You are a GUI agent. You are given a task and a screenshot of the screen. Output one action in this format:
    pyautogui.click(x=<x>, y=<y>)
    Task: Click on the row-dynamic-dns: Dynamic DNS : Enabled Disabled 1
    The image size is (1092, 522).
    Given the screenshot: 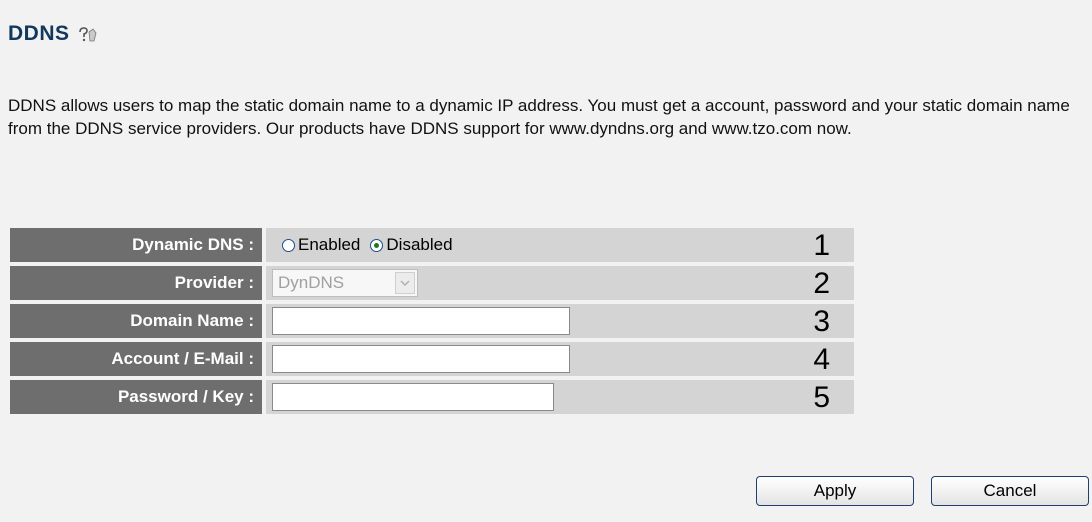 What is the action you would take?
    pyautogui.click(x=432, y=245)
    